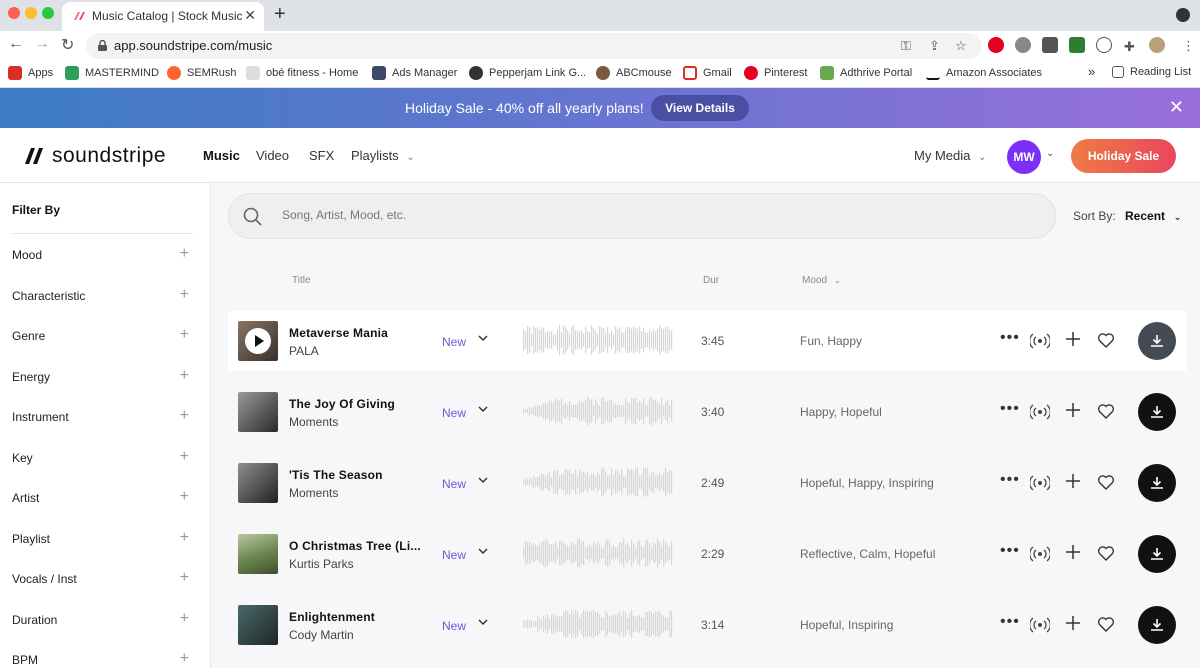 The height and width of the screenshot is (668, 1200). What do you see at coordinates (961, 46) in the screenshot?
I see `bookmark-star-icon: ☆` at bounding box center [961, 46].